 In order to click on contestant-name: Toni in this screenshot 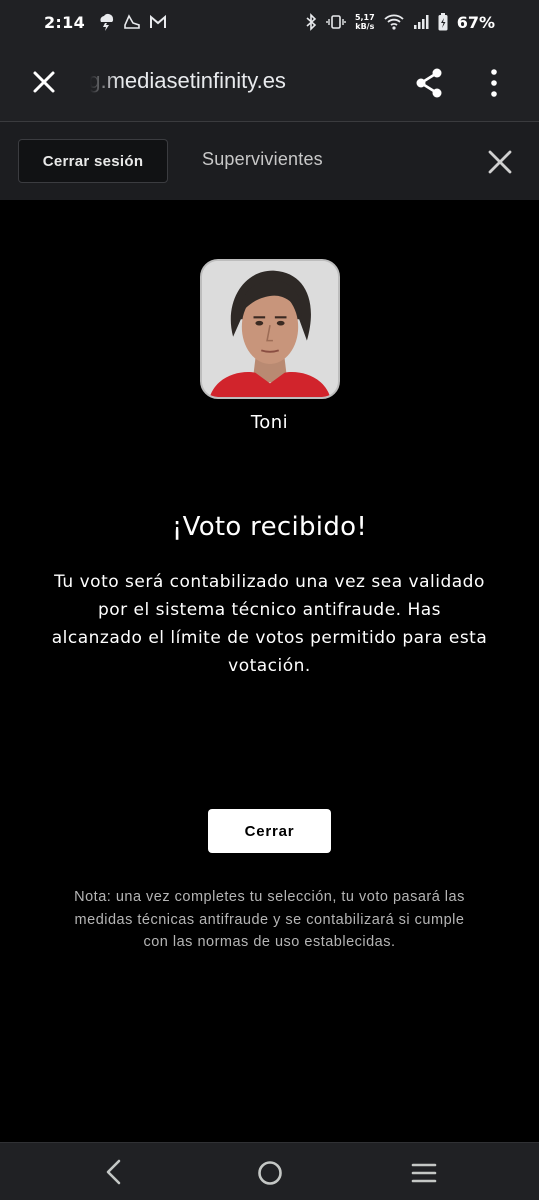, I will do `click(269, 422)`.